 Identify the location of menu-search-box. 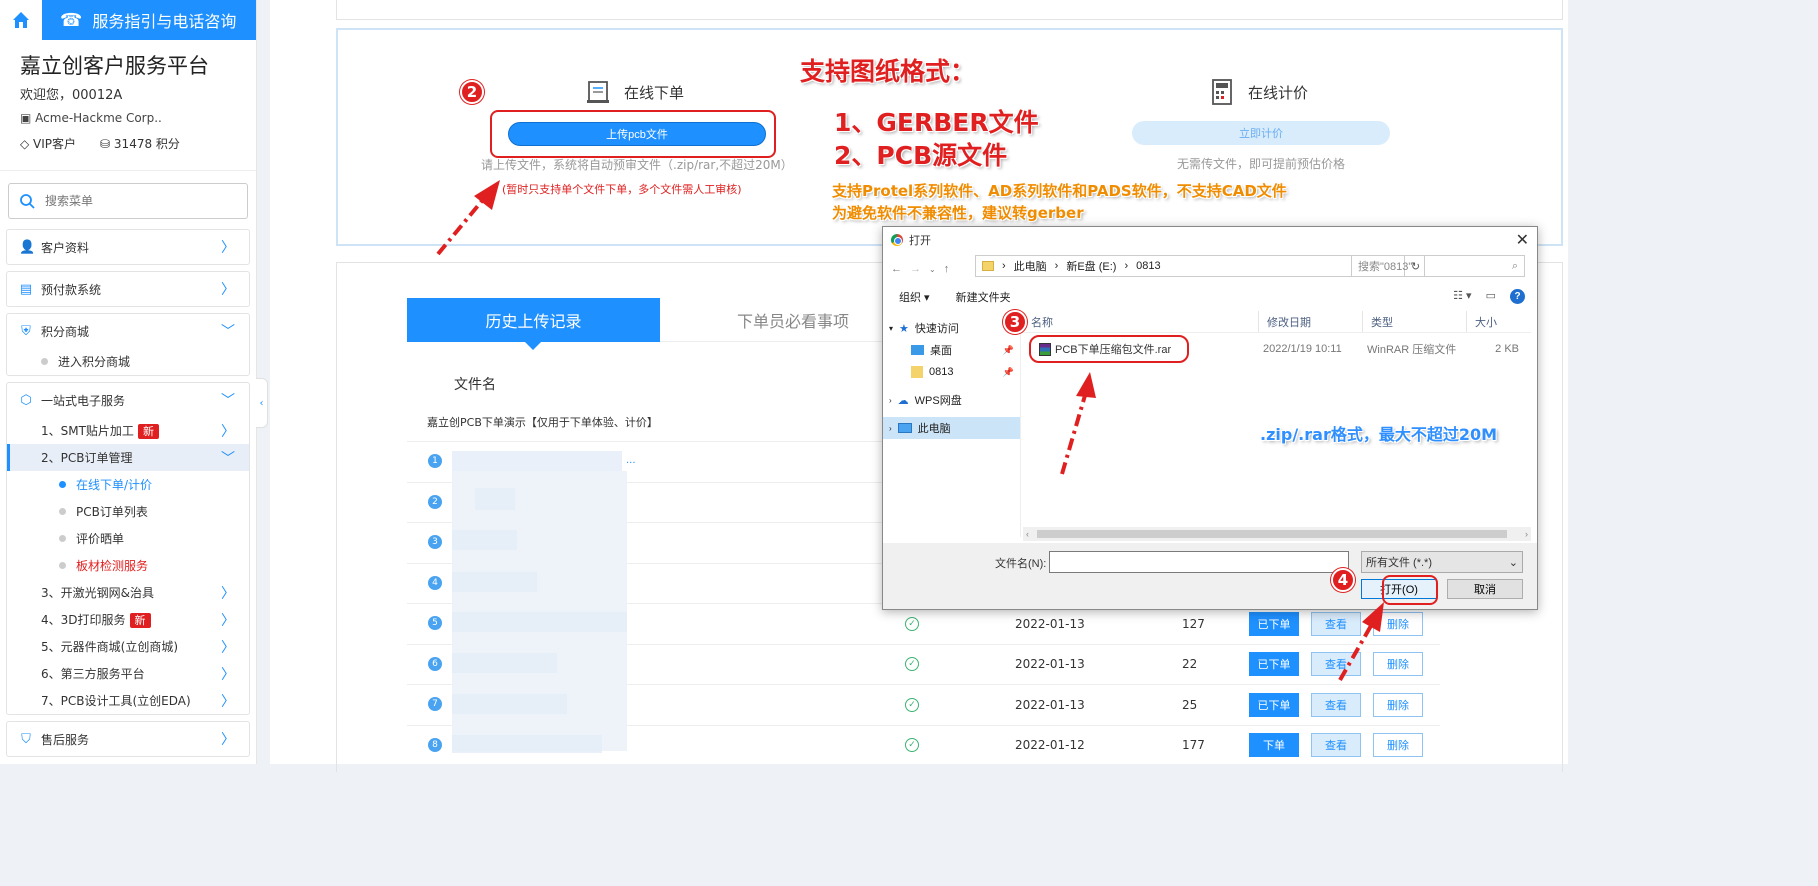
(128, 201).